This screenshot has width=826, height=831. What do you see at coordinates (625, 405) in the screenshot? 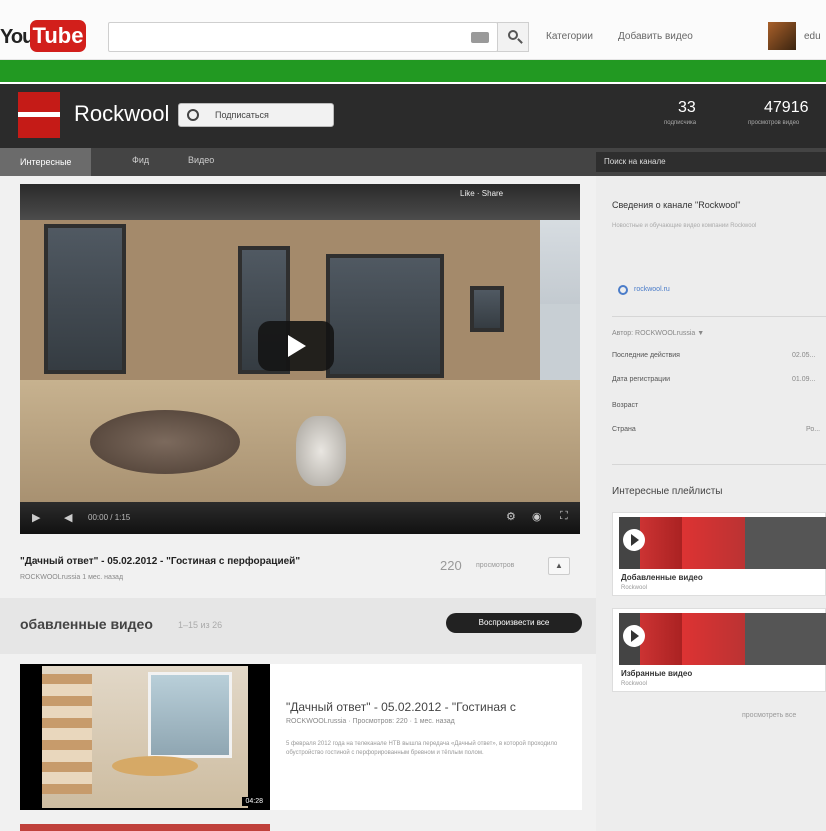
I see `detail-key: Возраст` at bounding box center [625, 405].